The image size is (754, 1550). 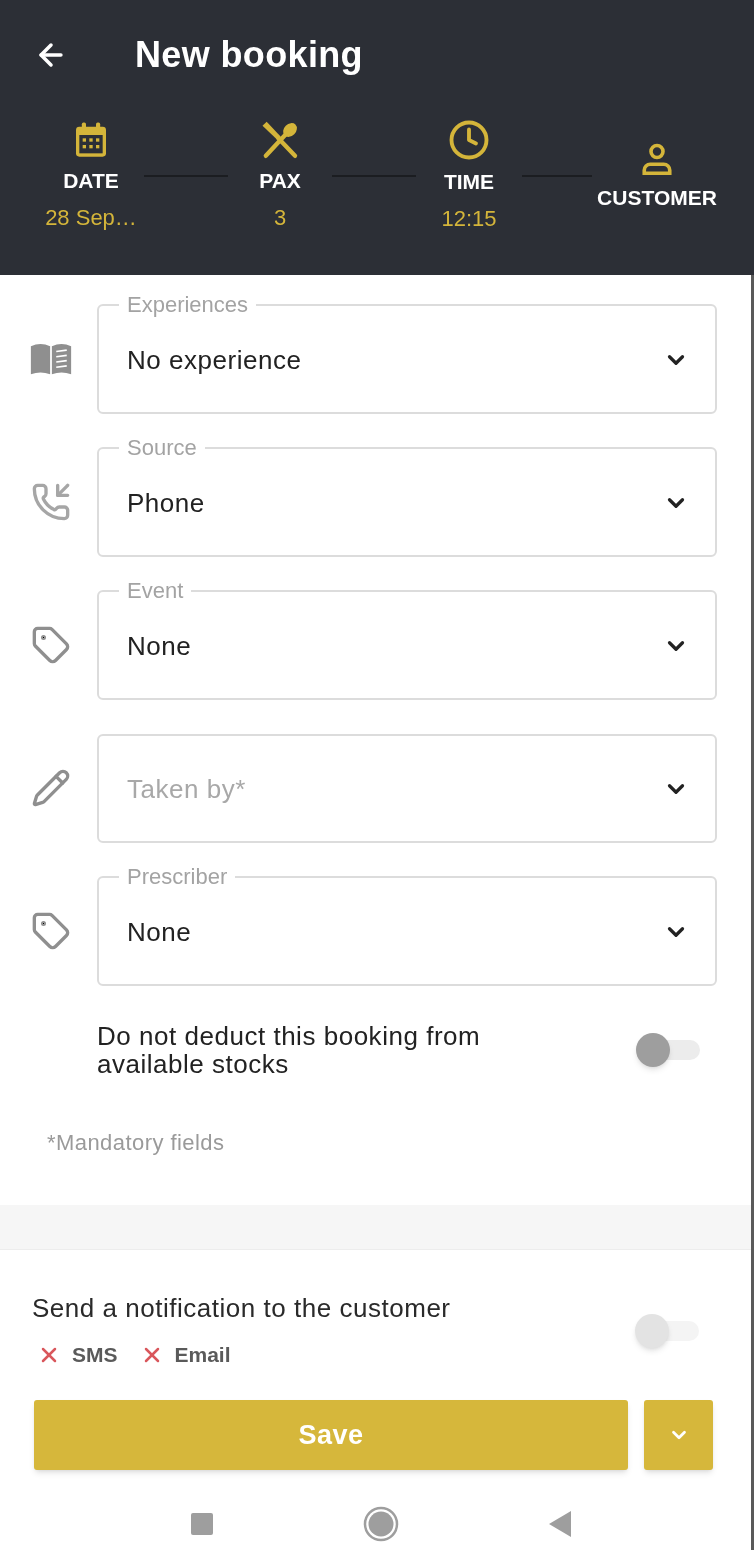 What do you see at coordinates (289, 1050) in the screenshot?
I see `toggle-label: Do not deduct this booking from available stocks` at bounding box center [289, 1050].